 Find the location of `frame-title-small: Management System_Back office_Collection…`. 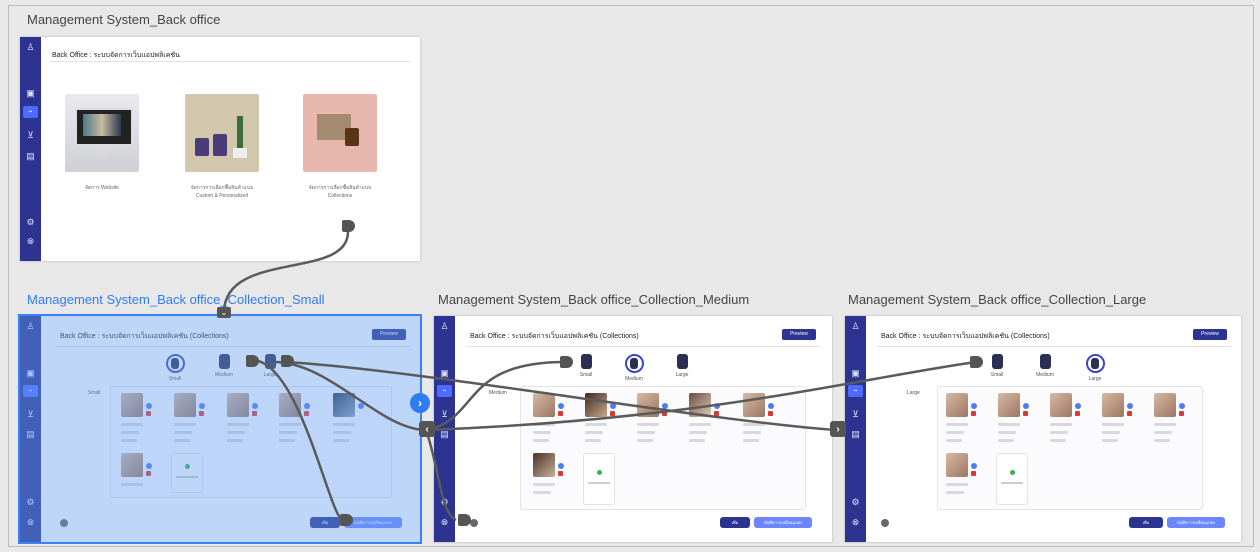

frame-title-small: Management System_Back office_Collection… is located at coordinates (175, 299).